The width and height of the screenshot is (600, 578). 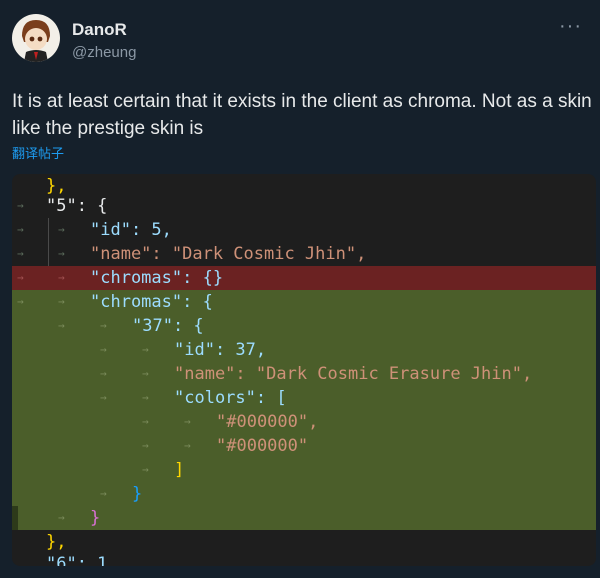 I want to click on tweet-header: DanoR @zheung ···, so click(x=300, y=40).